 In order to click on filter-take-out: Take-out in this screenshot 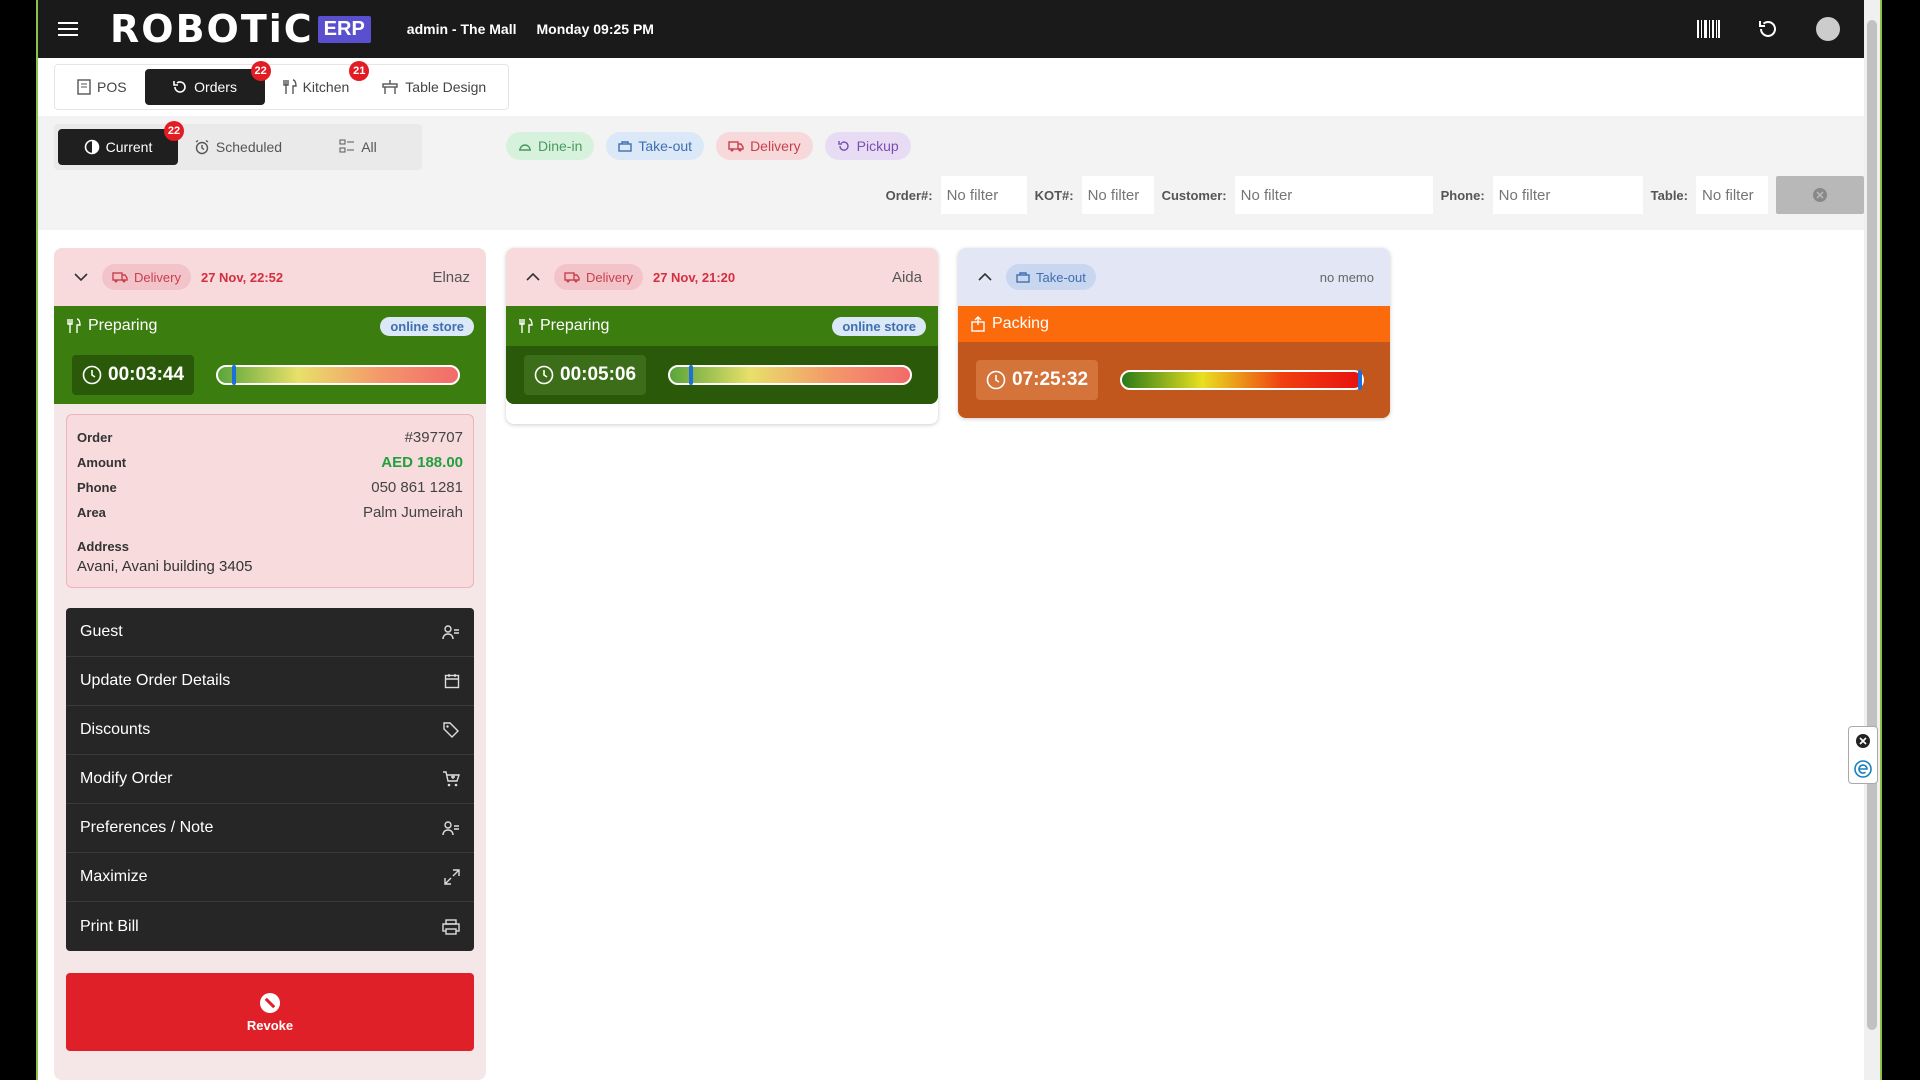, I will do `click(655, 146)`.